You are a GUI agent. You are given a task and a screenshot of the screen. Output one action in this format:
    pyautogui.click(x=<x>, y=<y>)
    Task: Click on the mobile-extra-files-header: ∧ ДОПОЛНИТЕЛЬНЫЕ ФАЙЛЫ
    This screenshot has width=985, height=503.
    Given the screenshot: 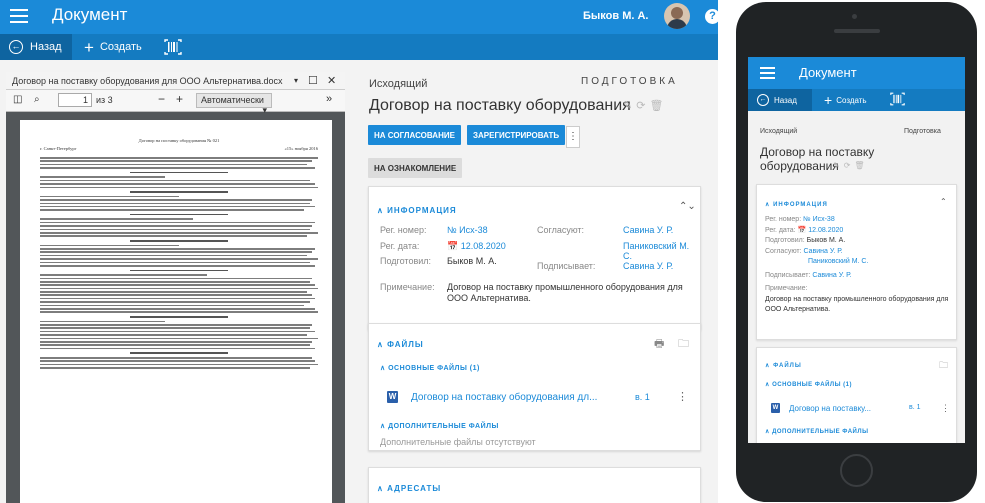 What is the action you would take?
    pyautogui.click(x=816, y=431)
    